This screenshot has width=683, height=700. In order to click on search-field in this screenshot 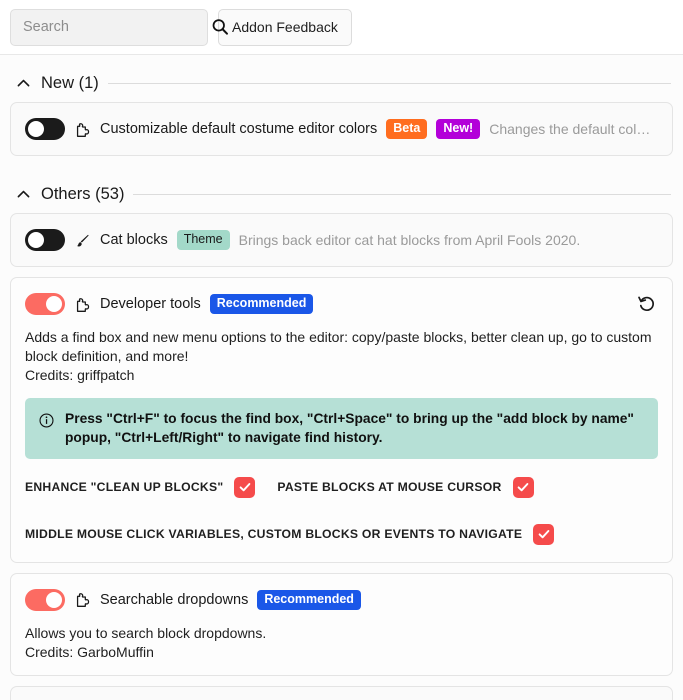, I will do `click(119, 27)`.